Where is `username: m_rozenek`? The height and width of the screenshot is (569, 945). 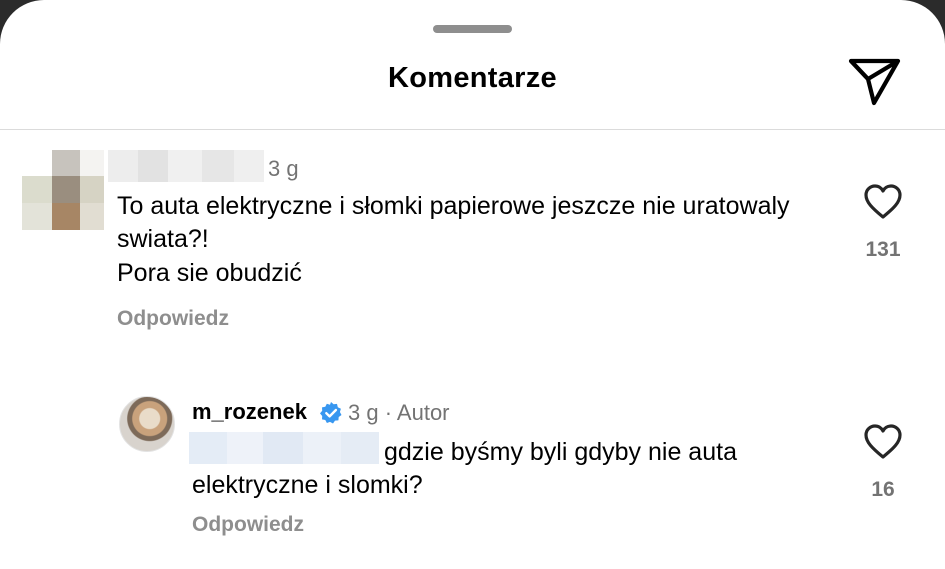 username: m_rozenek is located at coordinates (249, 412).